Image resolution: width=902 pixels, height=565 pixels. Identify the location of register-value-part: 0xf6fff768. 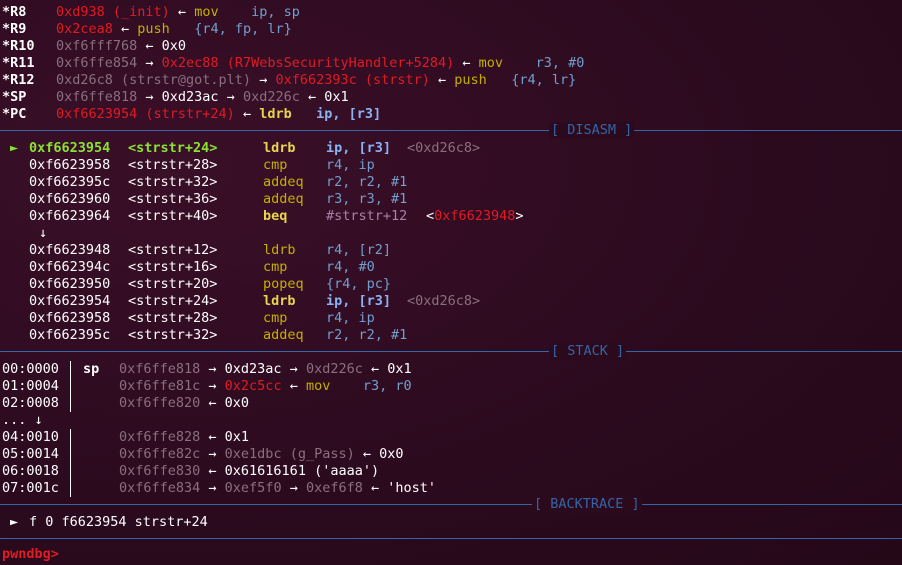
(97, 46).